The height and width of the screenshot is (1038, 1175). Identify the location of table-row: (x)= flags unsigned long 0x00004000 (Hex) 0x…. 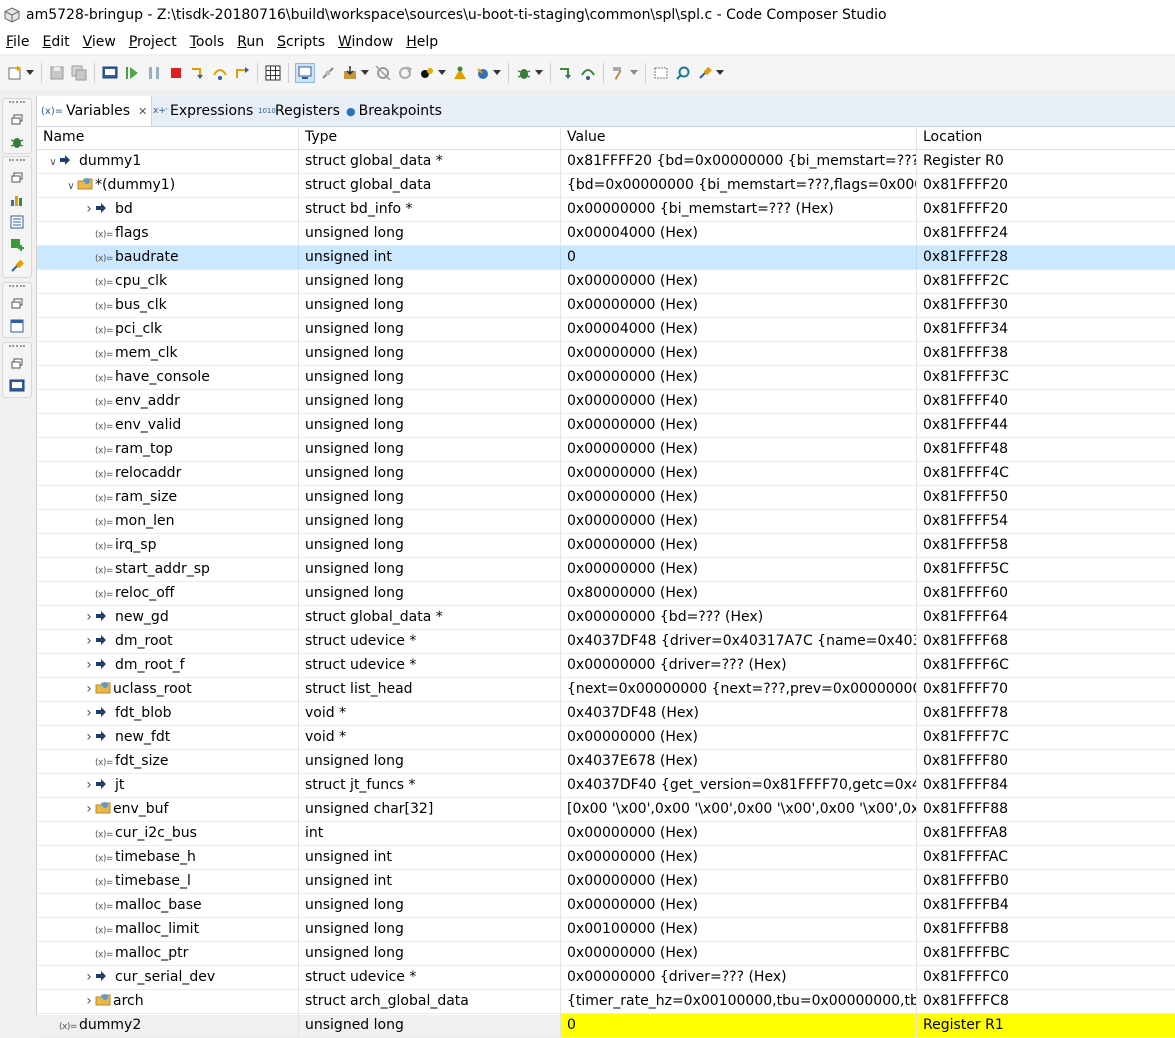
(606, 234).